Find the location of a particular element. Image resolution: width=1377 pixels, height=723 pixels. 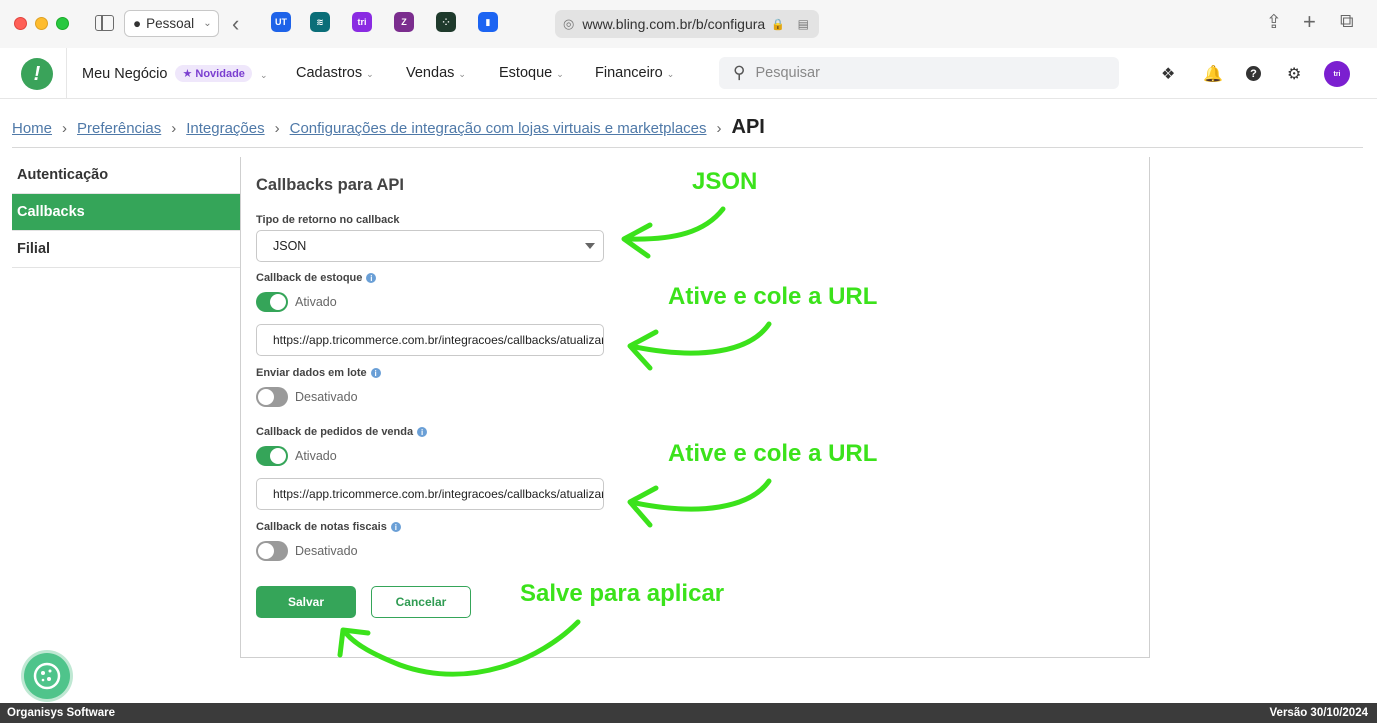

breadcrumb-preferencias: Preferências is located at coordinates (119, 128).